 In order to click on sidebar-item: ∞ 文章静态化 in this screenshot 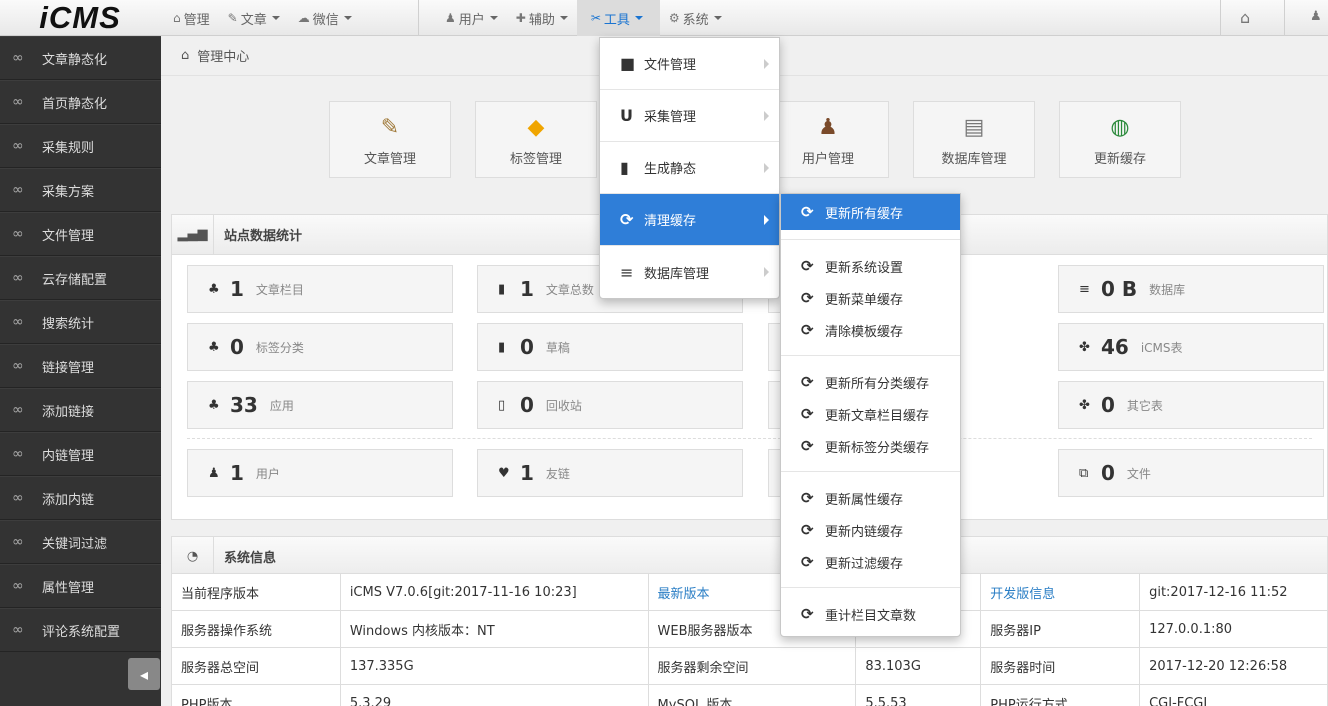, I will do `click(80, 58)`.